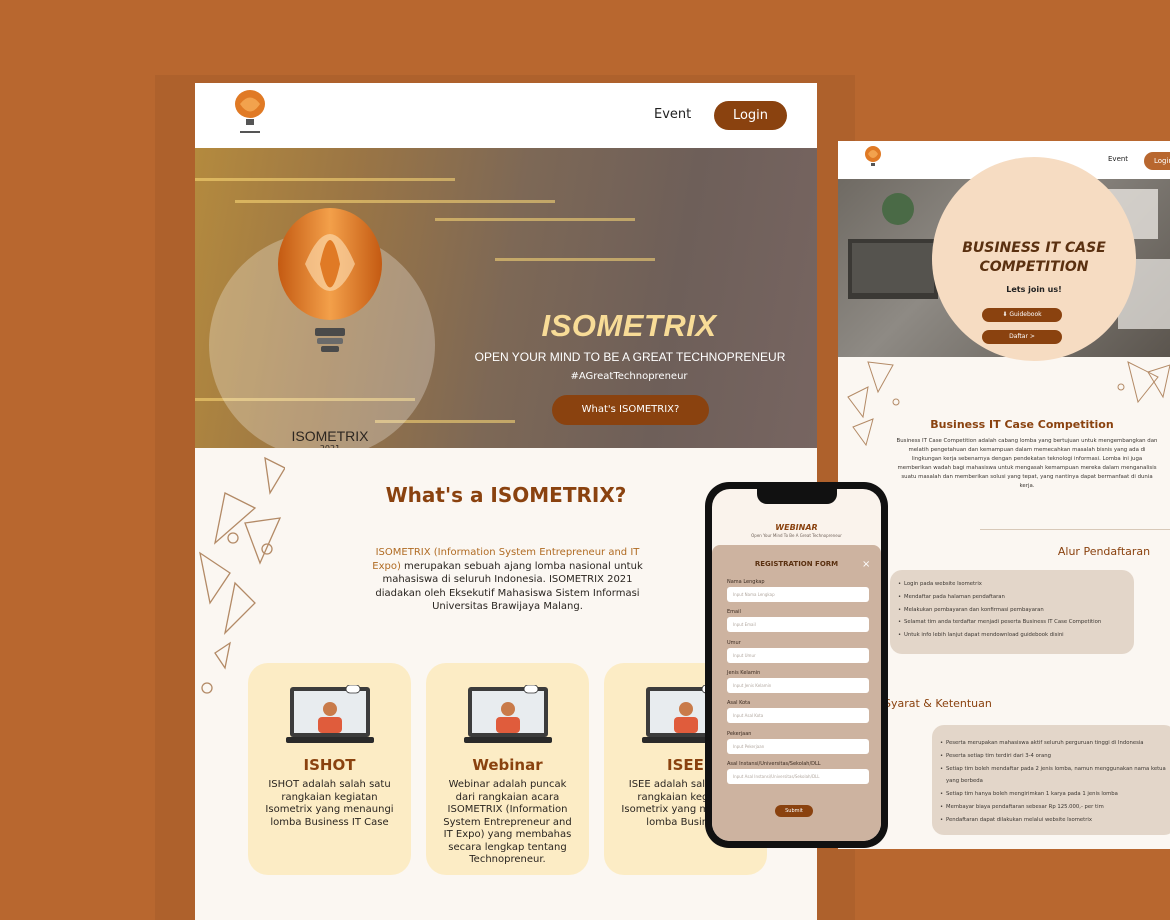  I want to click on daftar-button: Daftar >, so click(1022, 337).